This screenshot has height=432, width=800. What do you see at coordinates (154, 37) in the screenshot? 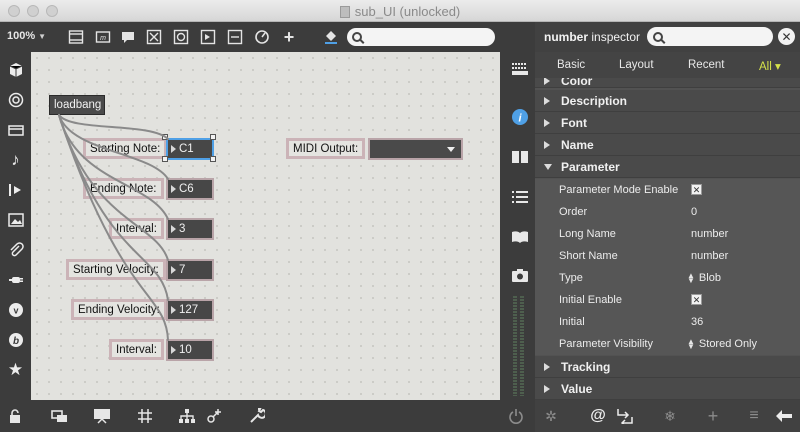
I see `toggle-icon` at bounding box center [154, 37].